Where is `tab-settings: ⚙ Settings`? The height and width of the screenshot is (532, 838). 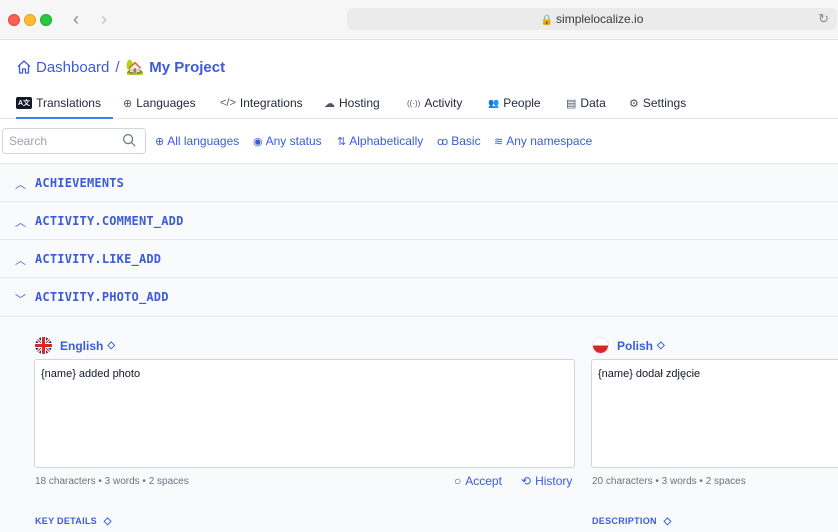
tab-settings: ⚙ Settings is located at coordinates (657, 103).